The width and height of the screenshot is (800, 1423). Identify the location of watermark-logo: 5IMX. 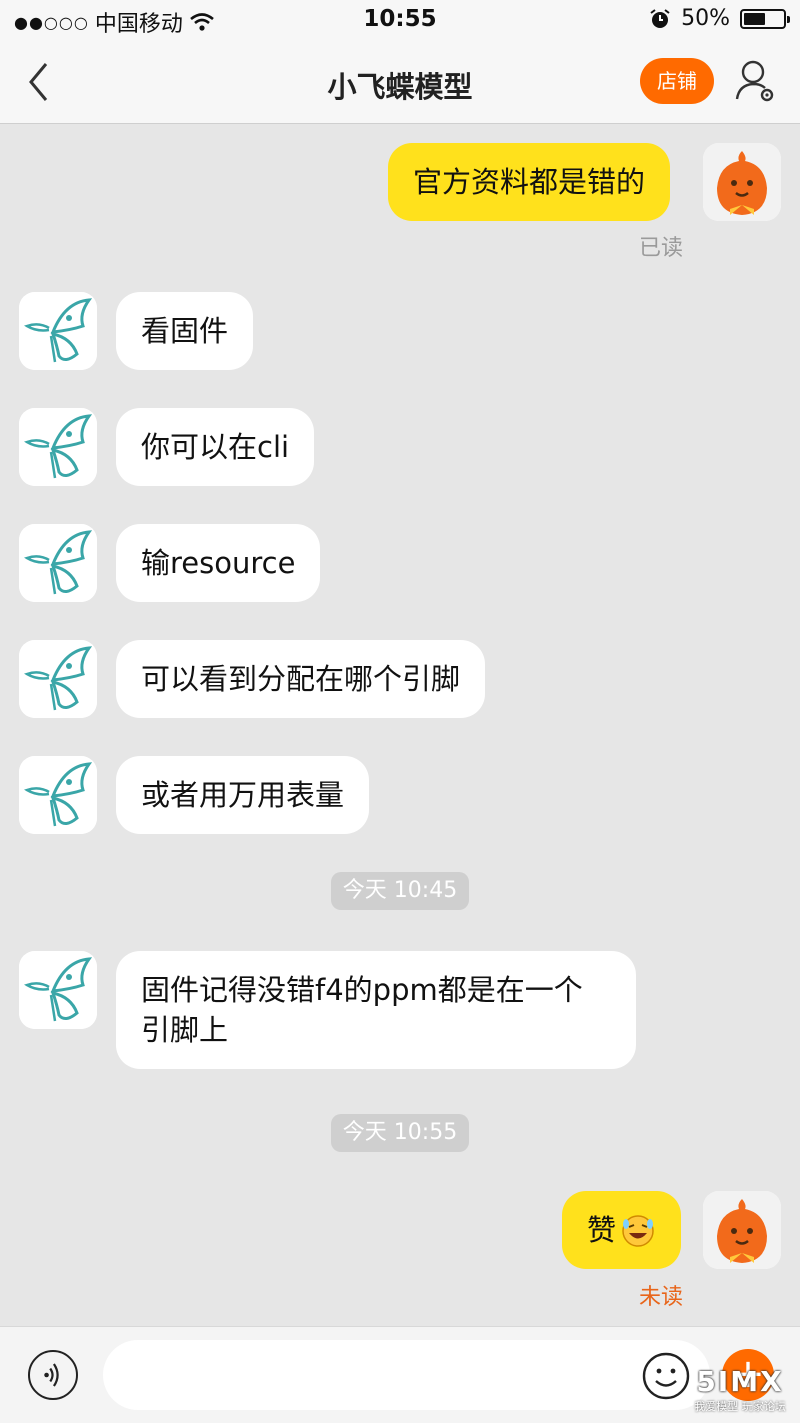
(740, 1381).